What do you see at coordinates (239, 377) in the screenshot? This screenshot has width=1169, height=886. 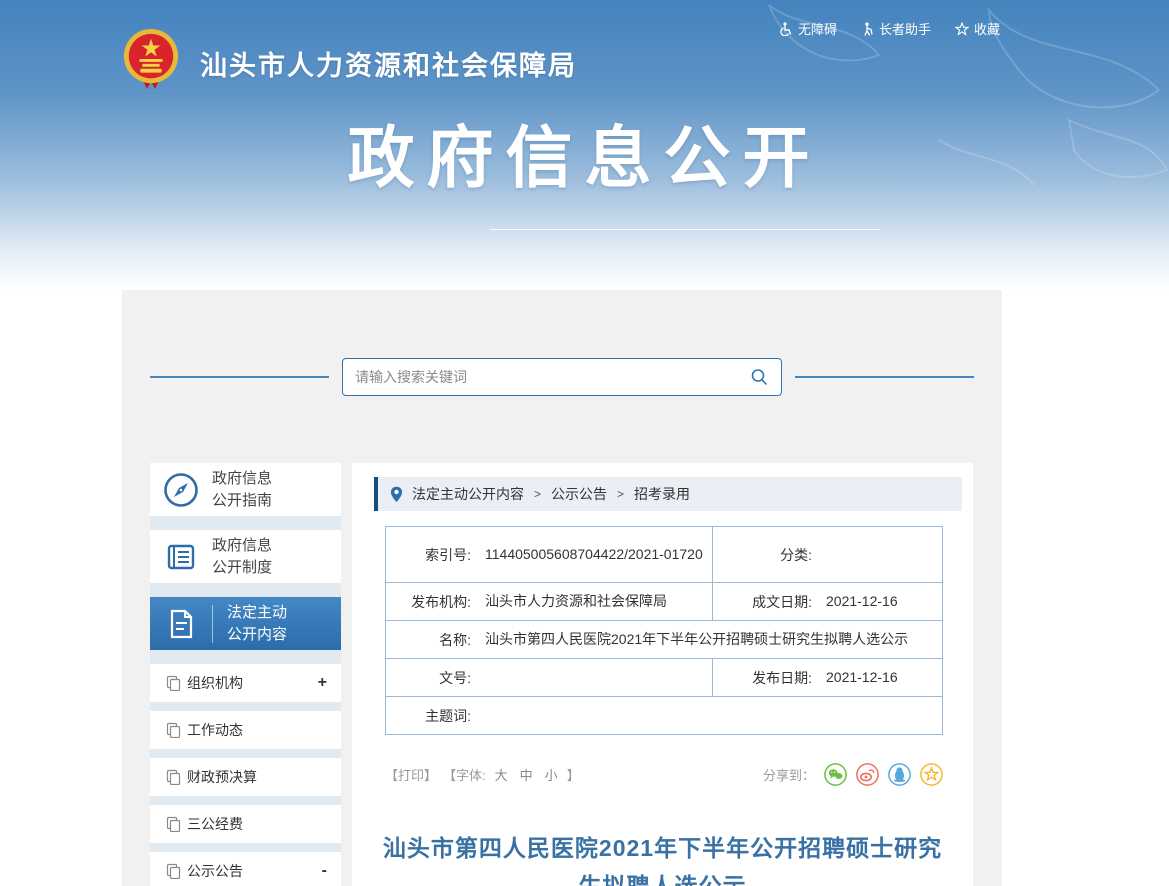 I see `search-left-divider` at bounding box center [239, 377].